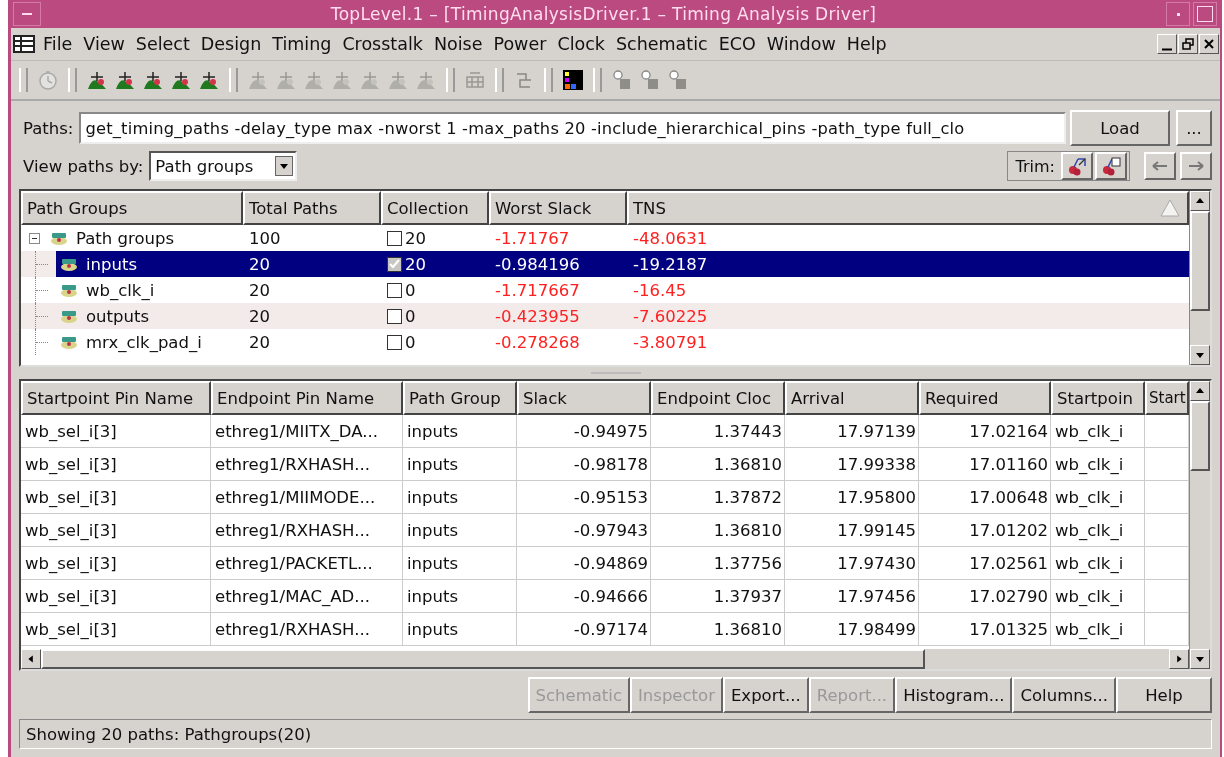 The height and width of the screenshot is (757, 1224). Describe the element at coordinates (584, 464) in the screenshot. I see `table-cell: -0.98178` at that location.